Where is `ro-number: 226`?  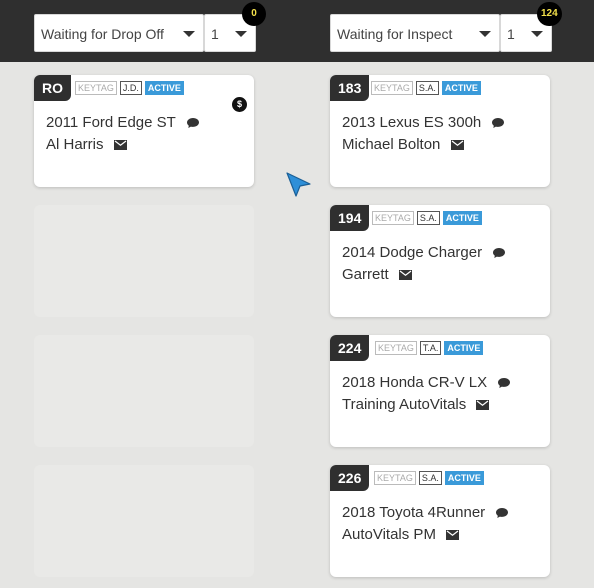
ro-number: 226 is located at coordinates (350, 478).